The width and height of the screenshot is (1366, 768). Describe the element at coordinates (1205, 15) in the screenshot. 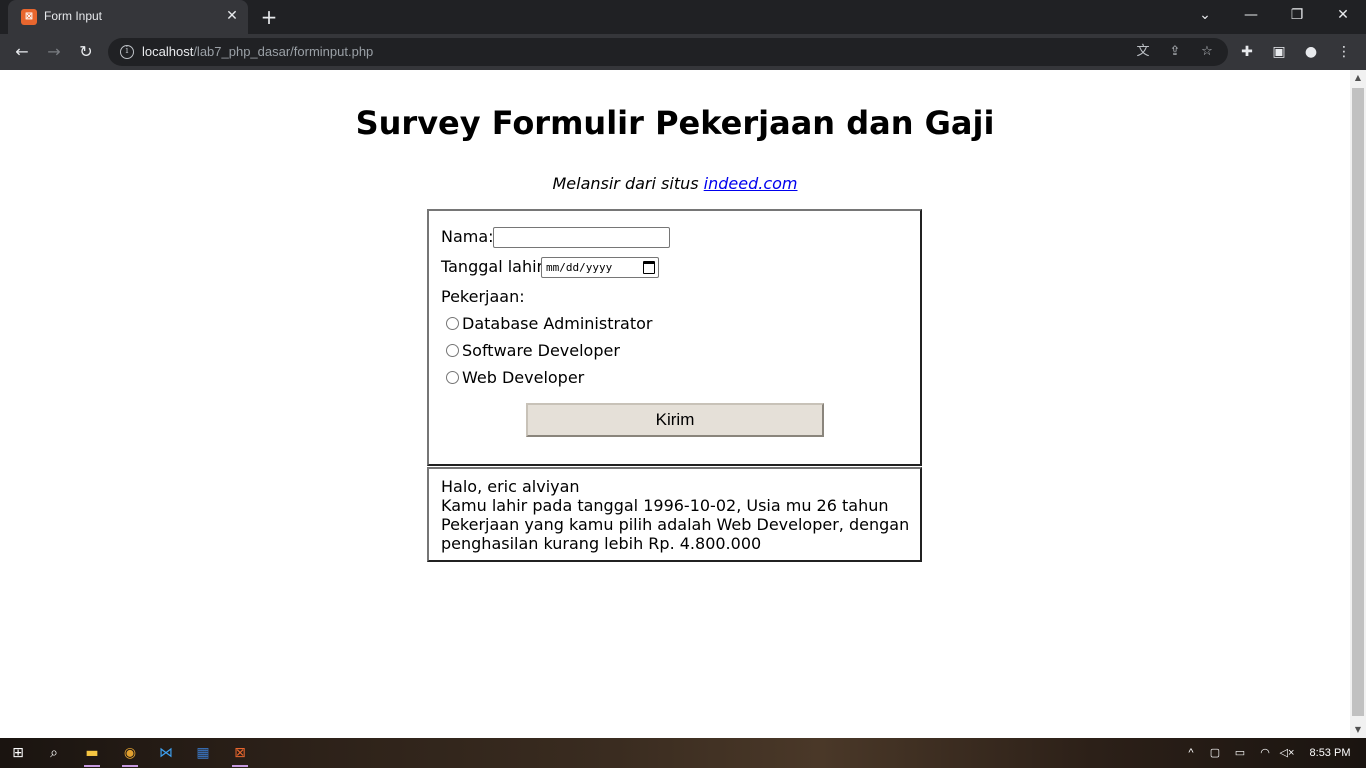

I see `tab-search-icon: ⌄` at that location.